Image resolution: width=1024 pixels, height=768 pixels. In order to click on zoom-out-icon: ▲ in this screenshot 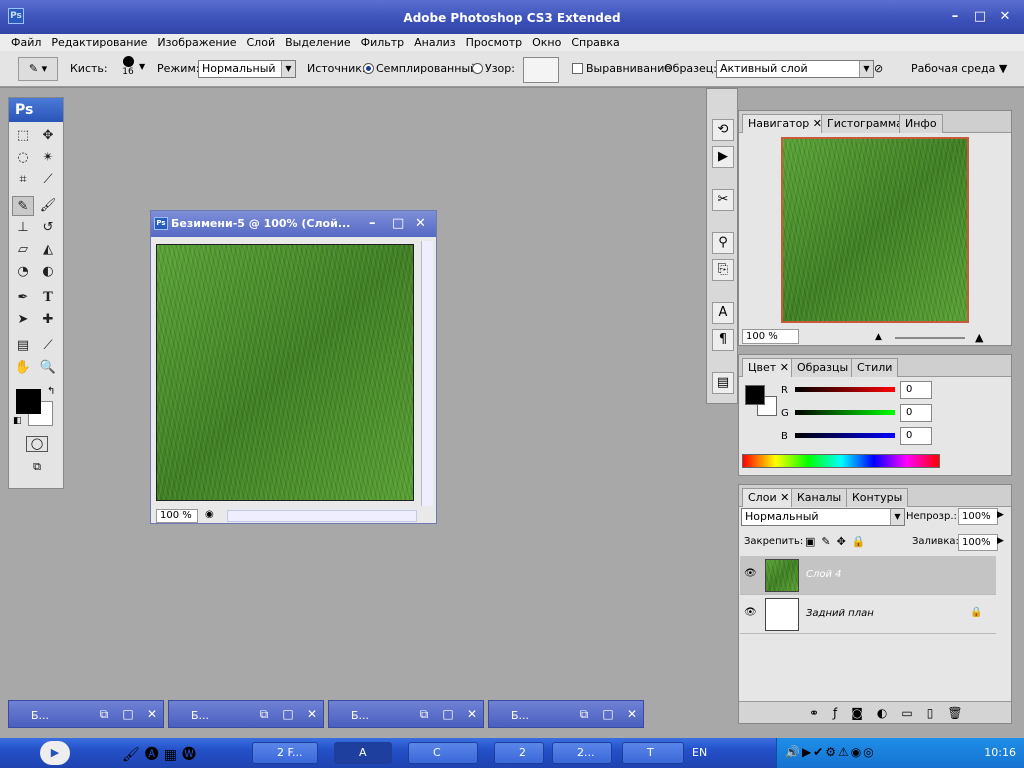, I will do `click(878, 337)`.